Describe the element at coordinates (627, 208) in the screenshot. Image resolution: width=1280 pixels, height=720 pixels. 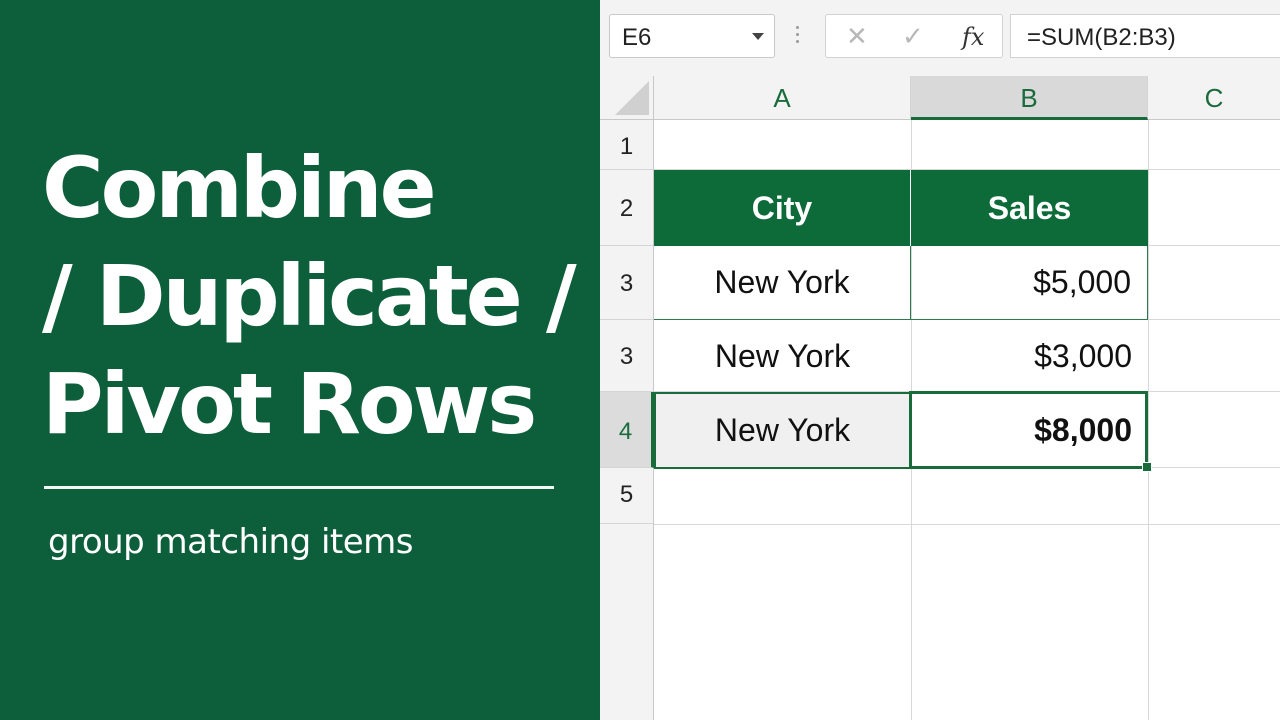
I see `row-header: 2` at that location.